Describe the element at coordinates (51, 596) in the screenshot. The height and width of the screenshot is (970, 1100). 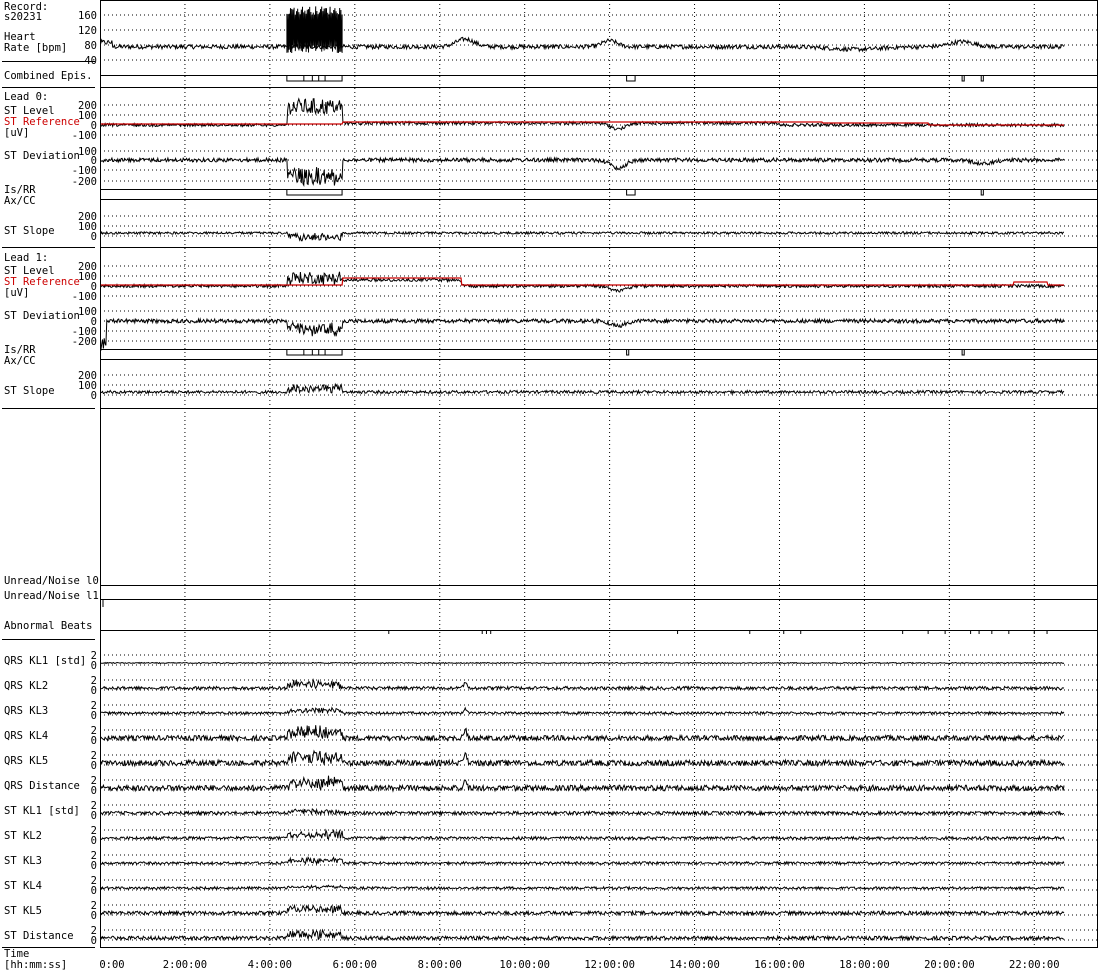
I see `unread-noise-l1-label: Unread/Noise l1` at that location.